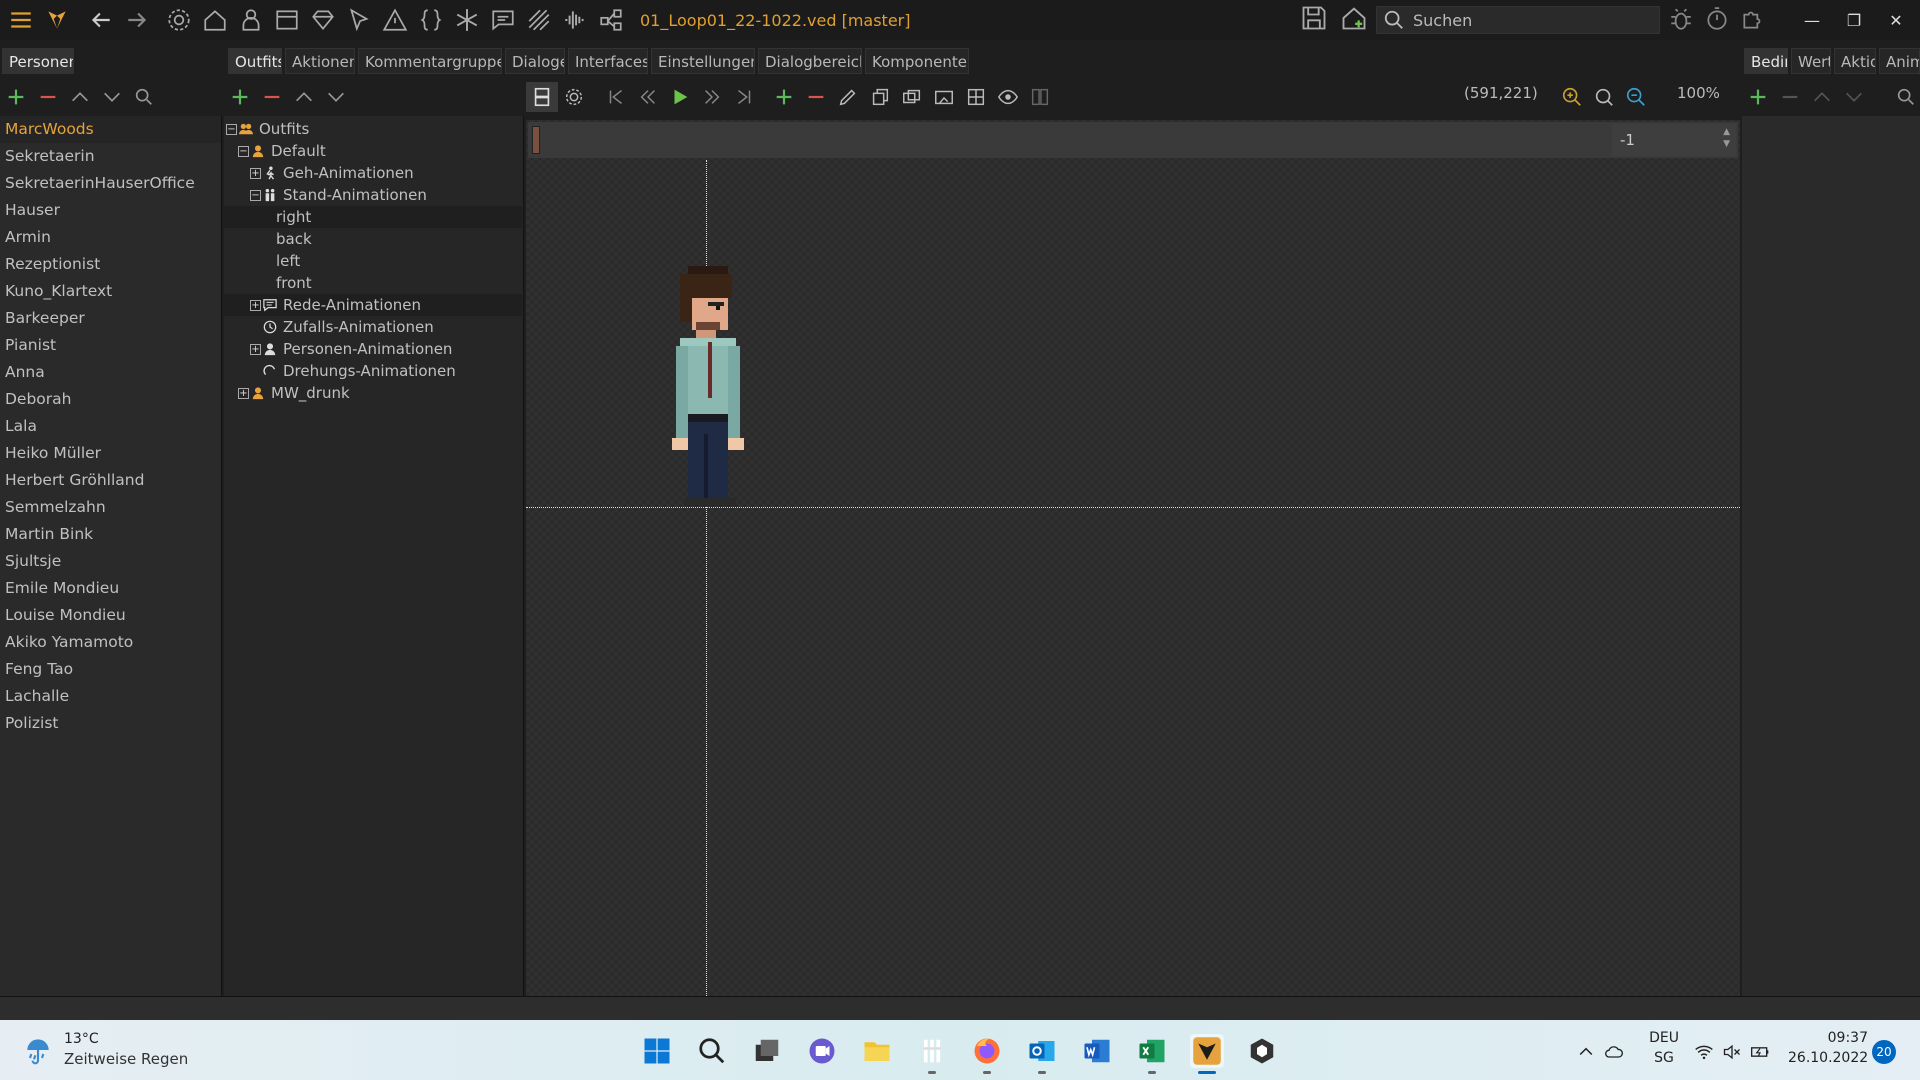 This screenshot has width=1920, height=1080. I want to click on move-up-icon, so click(80, 97).